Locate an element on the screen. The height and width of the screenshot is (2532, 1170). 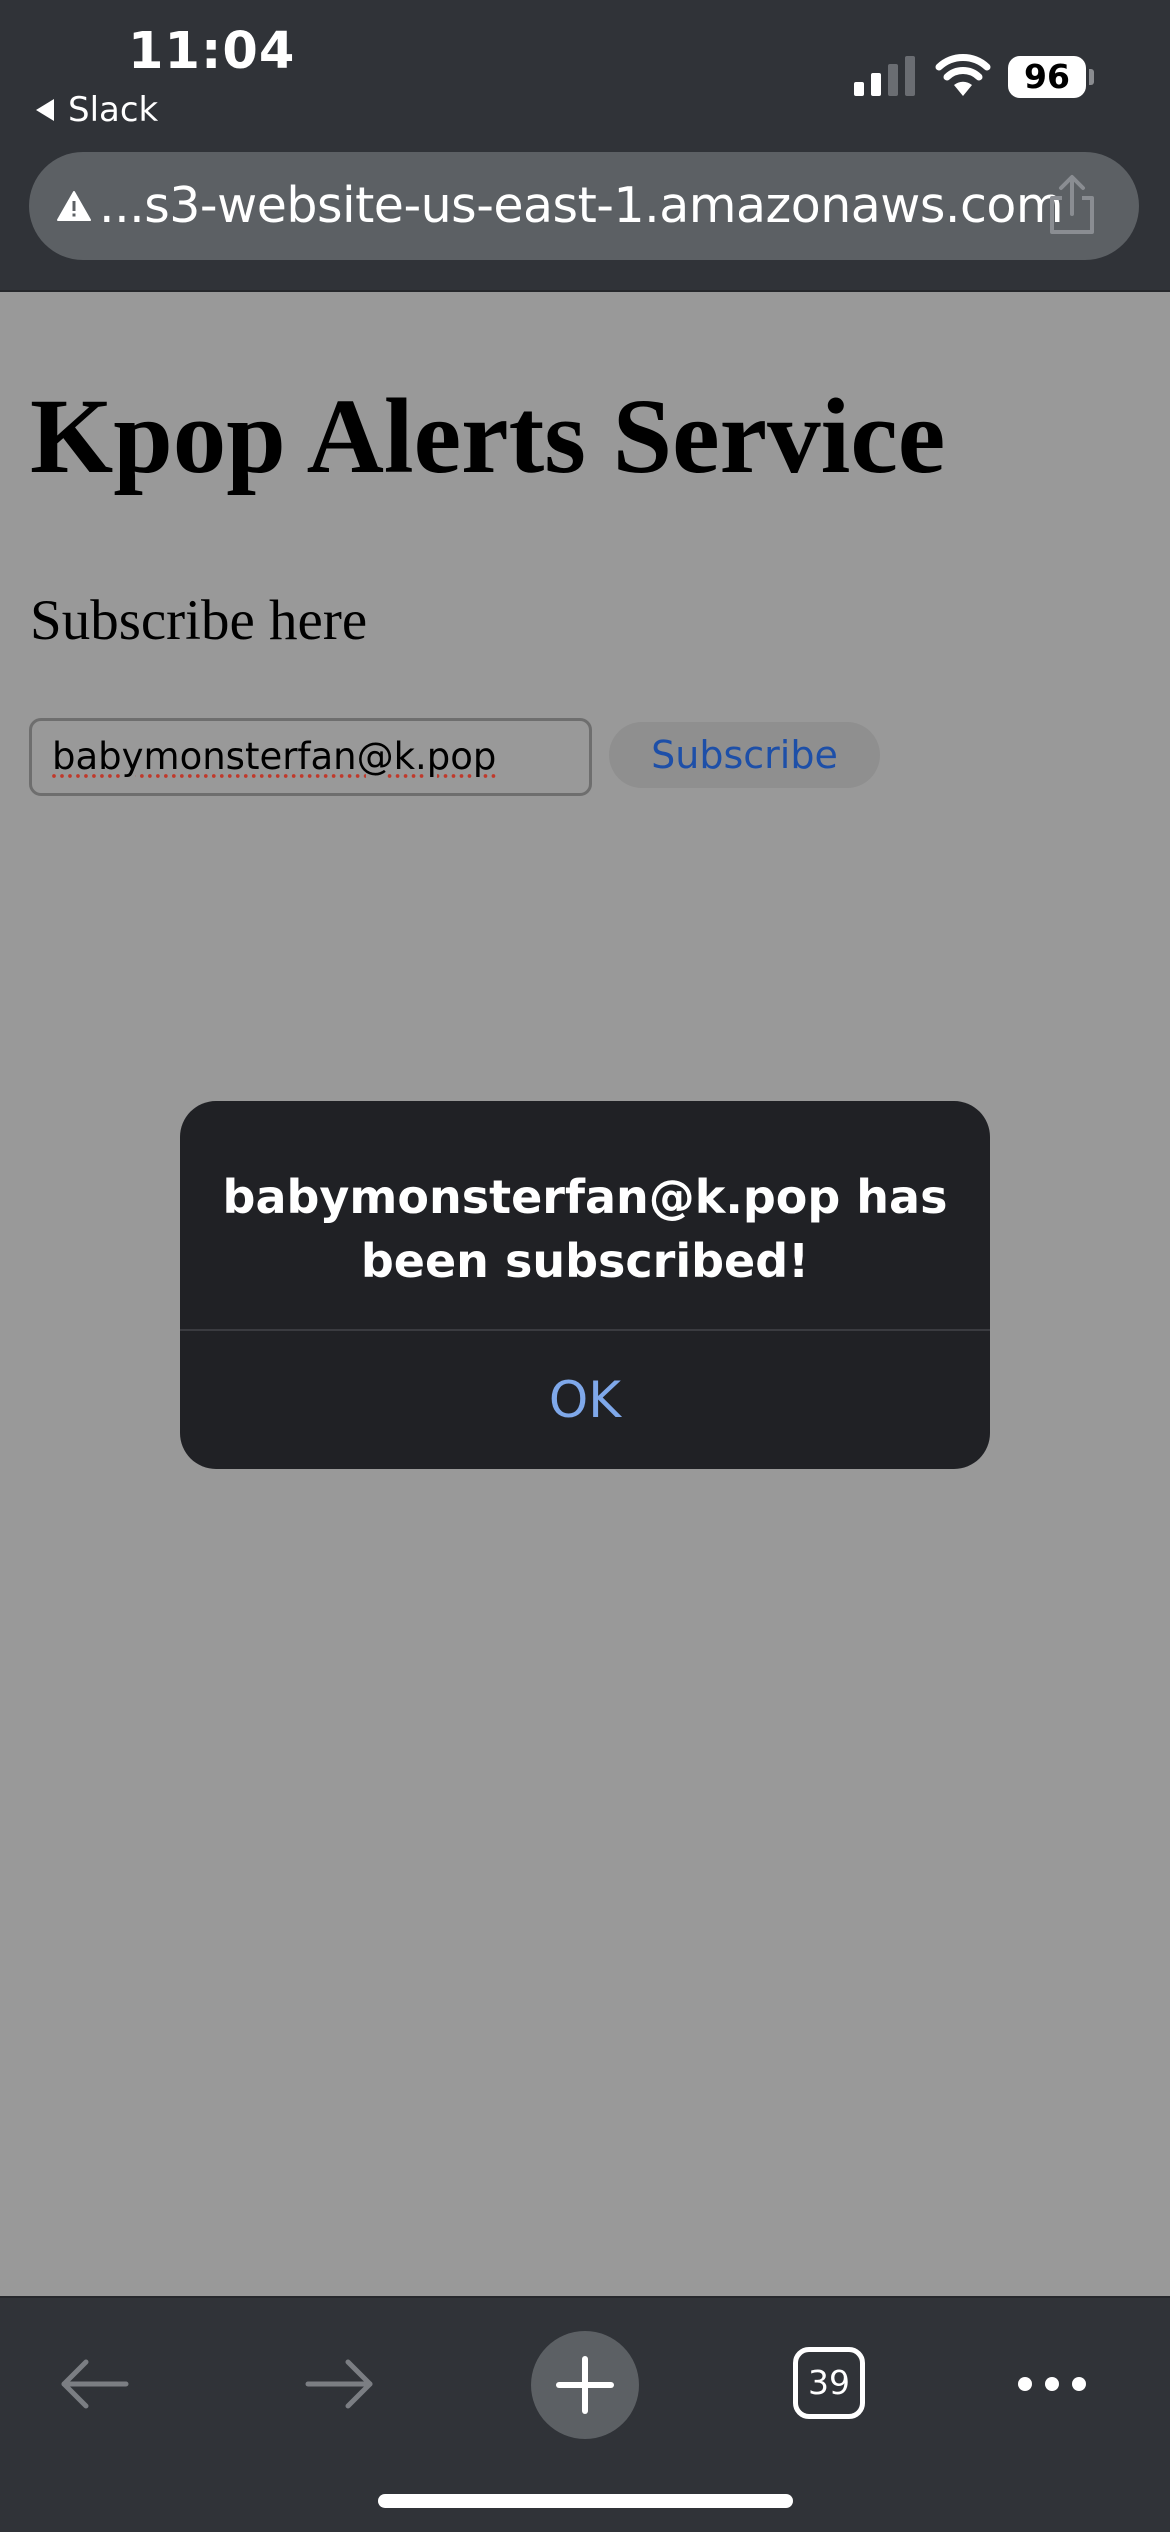
share-icon is located at coordinates (1072, 205).